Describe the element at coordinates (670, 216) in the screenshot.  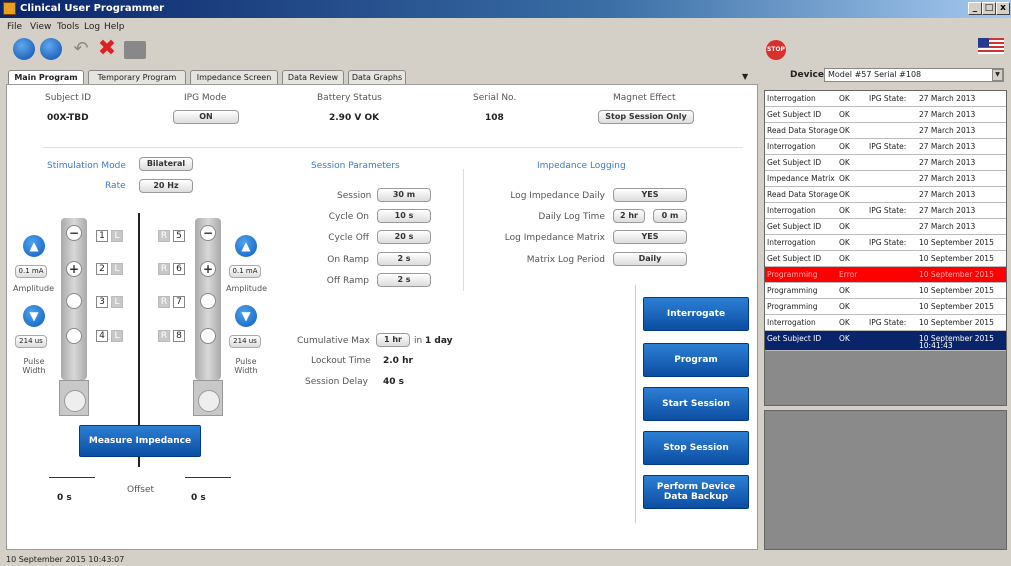
I see `daily-log-minute-button: 0 m` at that location.